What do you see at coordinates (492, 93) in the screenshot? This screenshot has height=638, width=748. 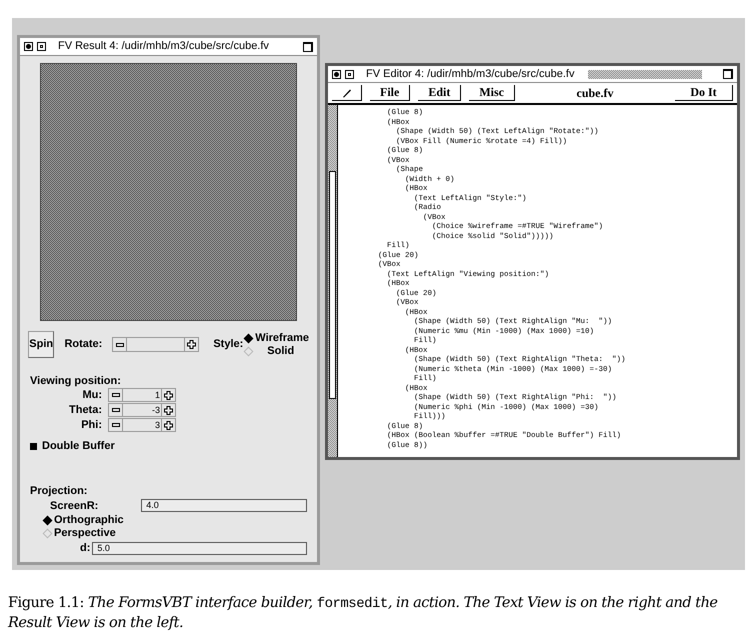 I see `menu-button: Misc` at bounding box center [492, 93].